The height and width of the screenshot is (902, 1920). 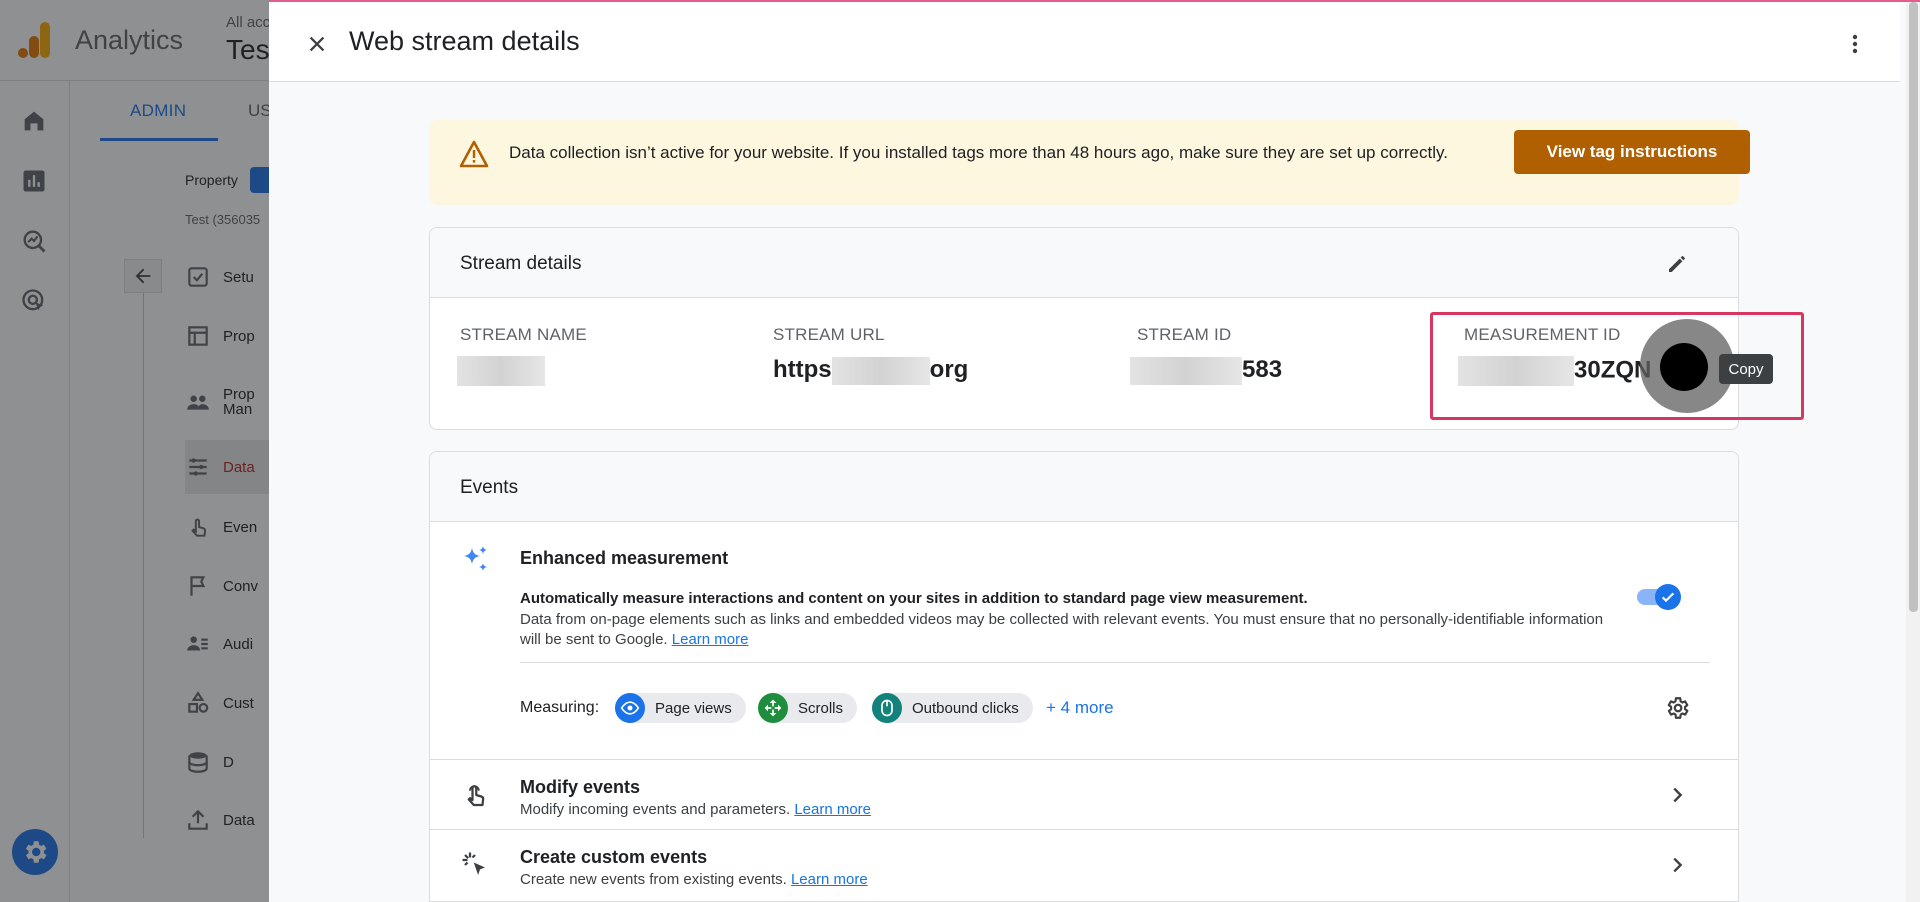 I want to click on close-button, so click(x=317, y=44).